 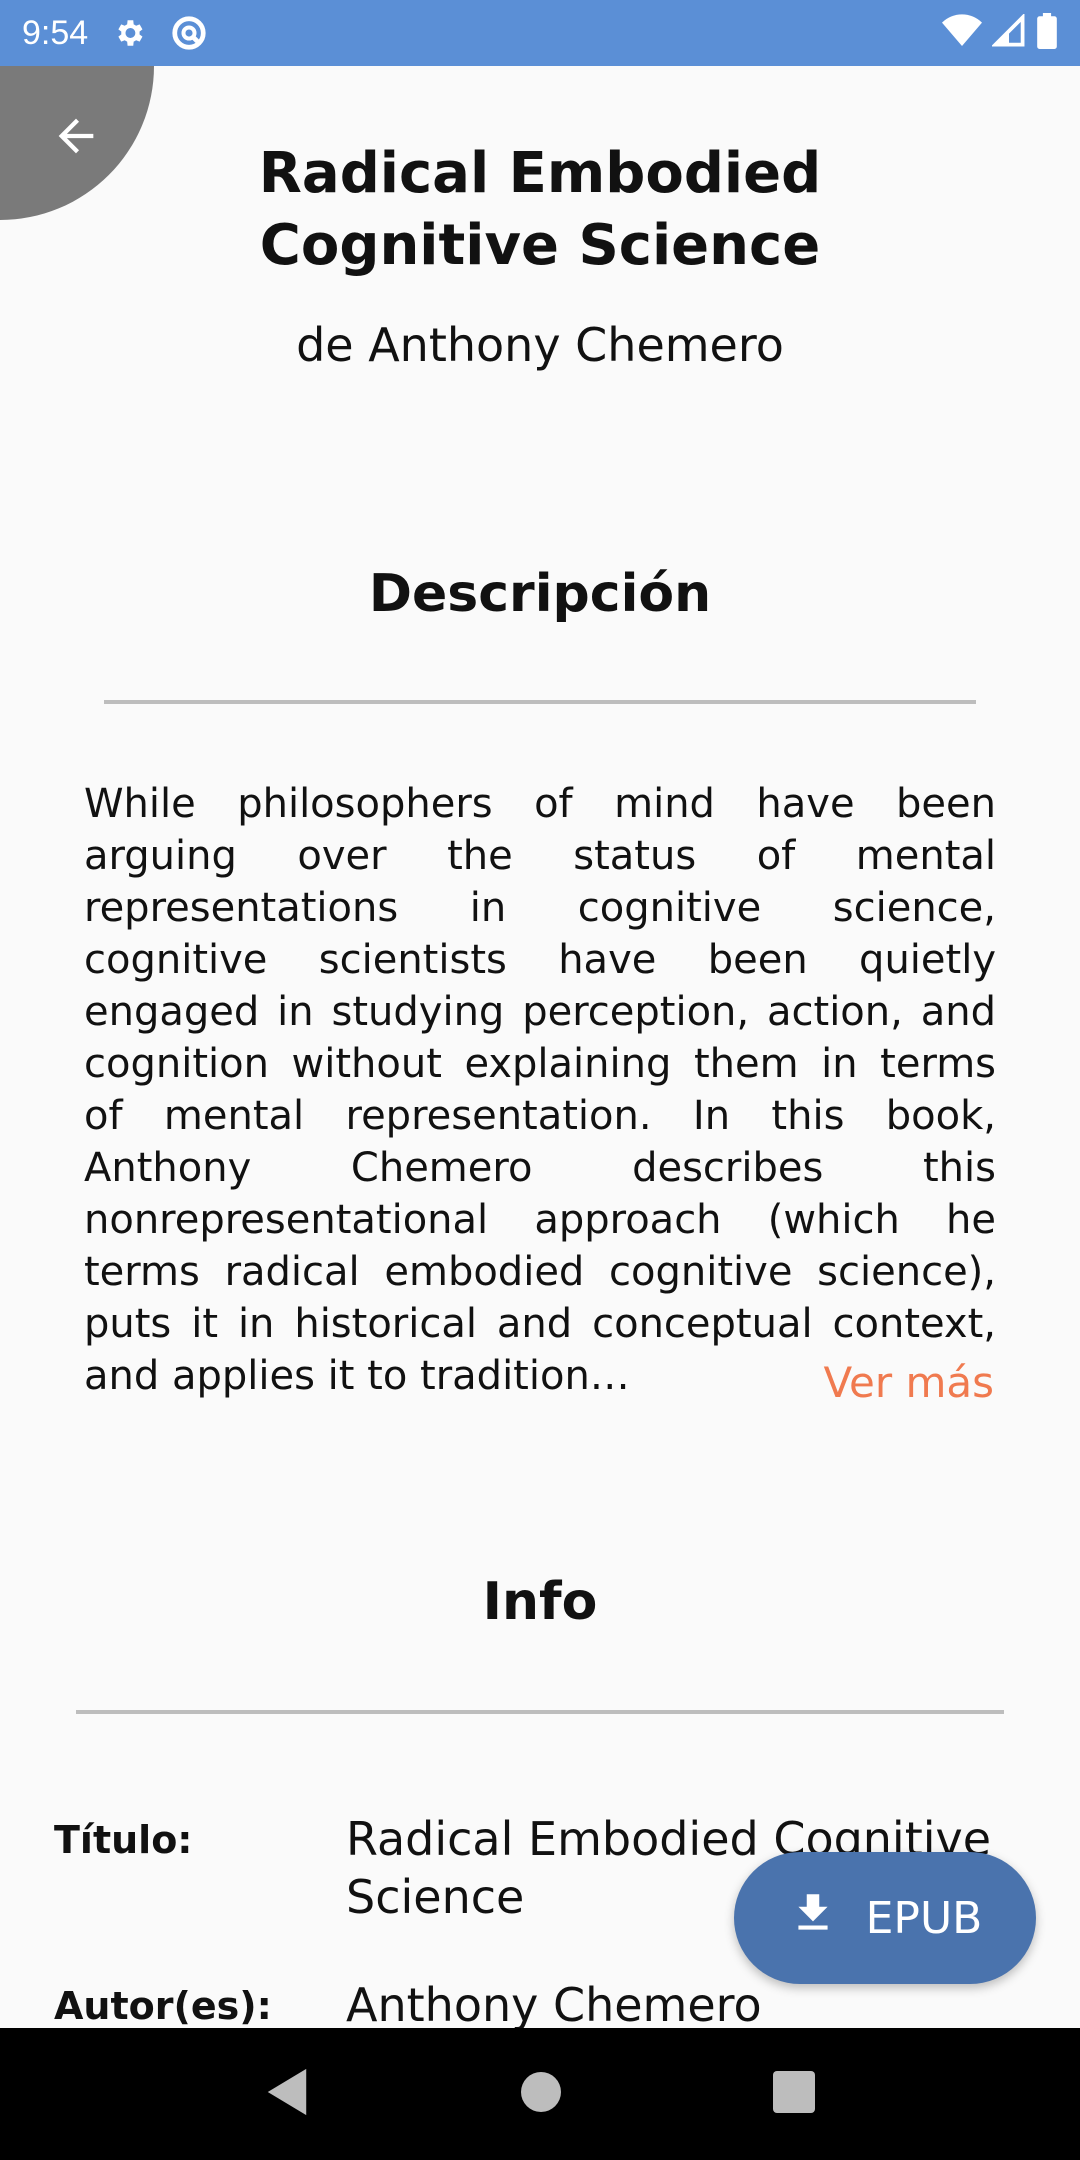 I want to click on description-heading: Descripción, so click(x=540, y=594).